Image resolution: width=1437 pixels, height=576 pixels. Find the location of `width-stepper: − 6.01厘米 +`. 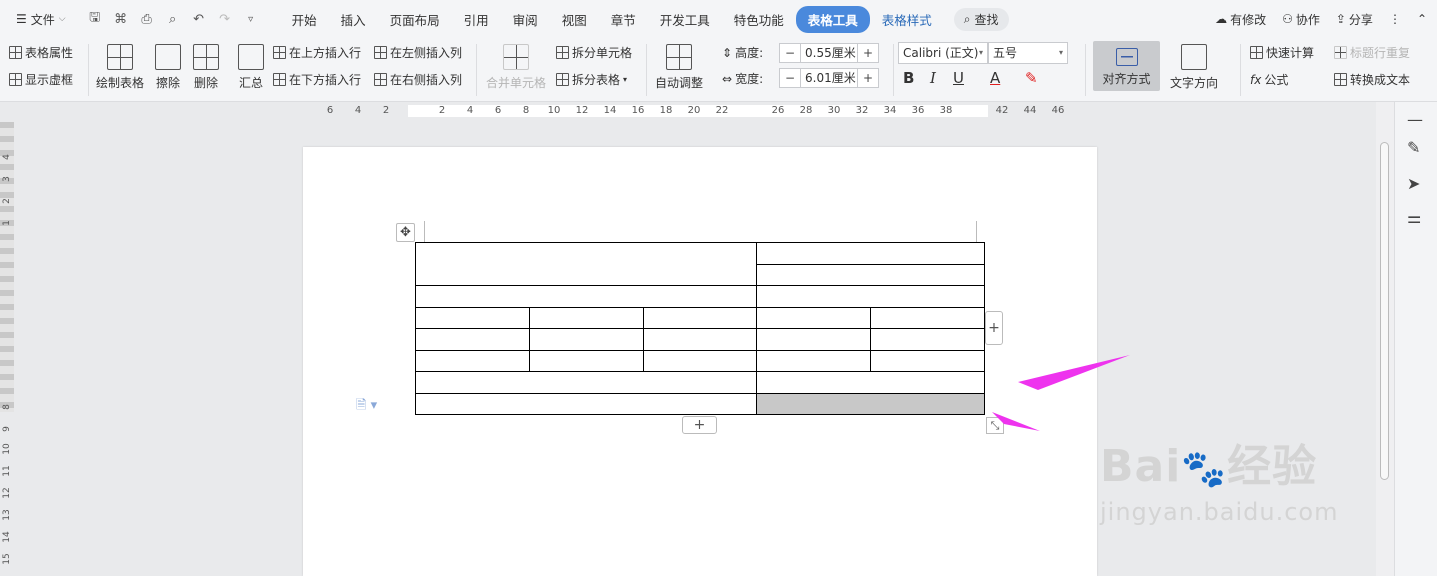

width-stepper: − 6.01厘米 + is located at coordinates (829, 78).